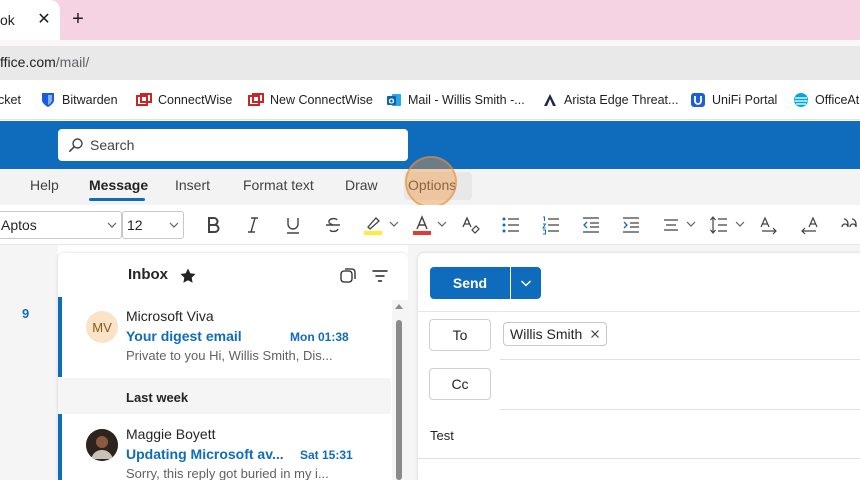  I want to click on underline-button, so click(293, 225).